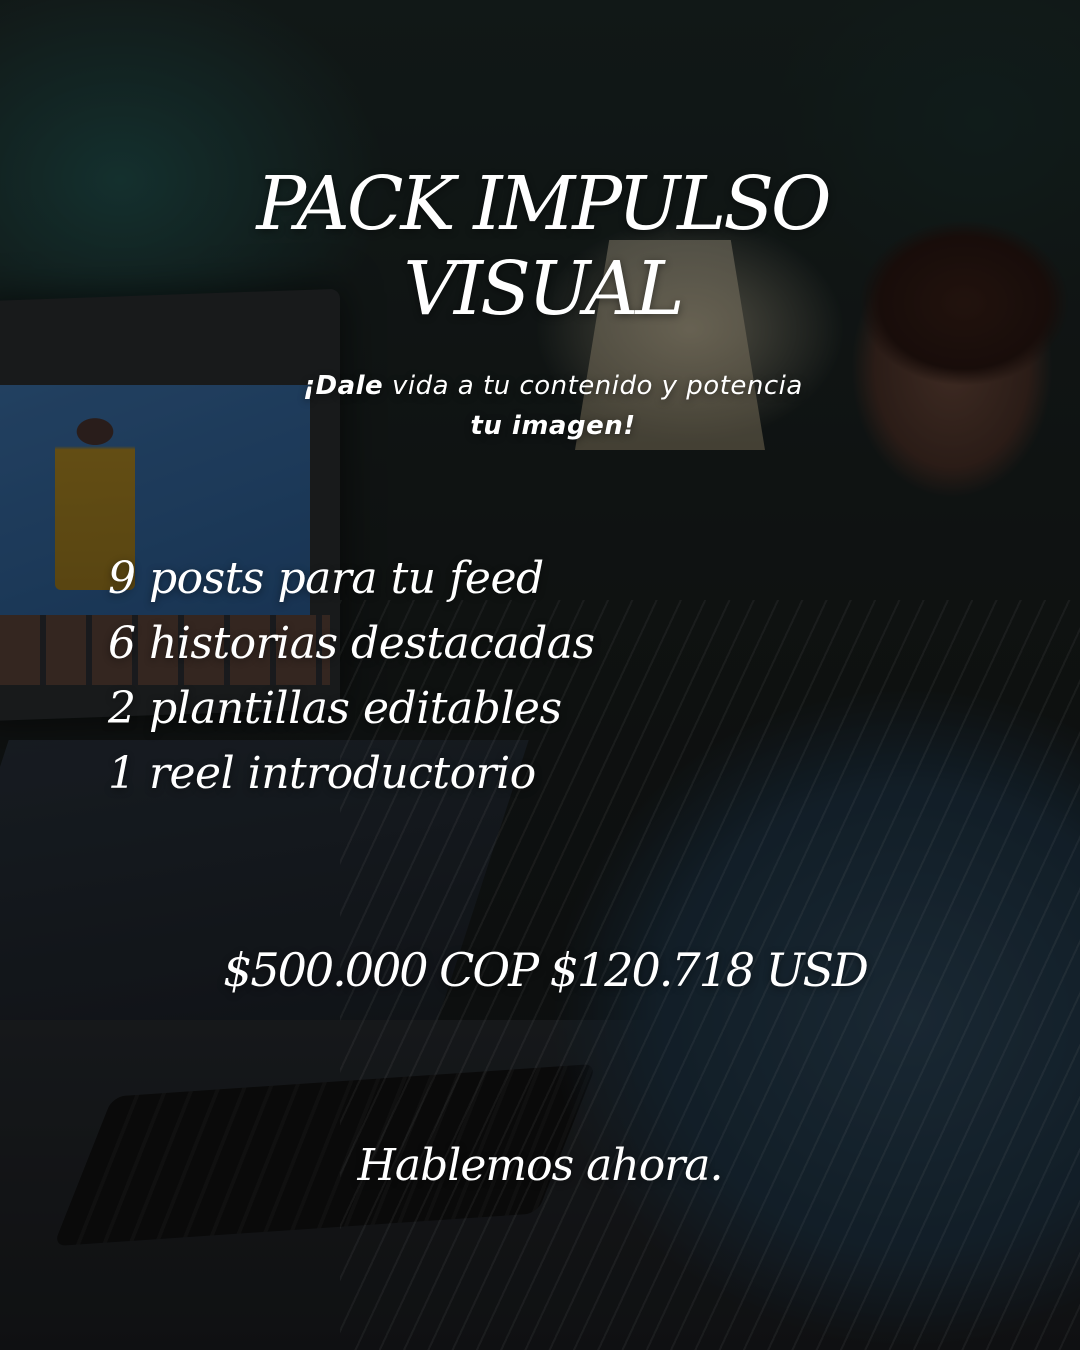 Image resolution: width=1080 pixels, height=1350 pixels. What do you see at coordinates (540, 1165) in the screenshot?
I see `cta-text: Hablemos ahora.` at bounding box center [540, 1165].